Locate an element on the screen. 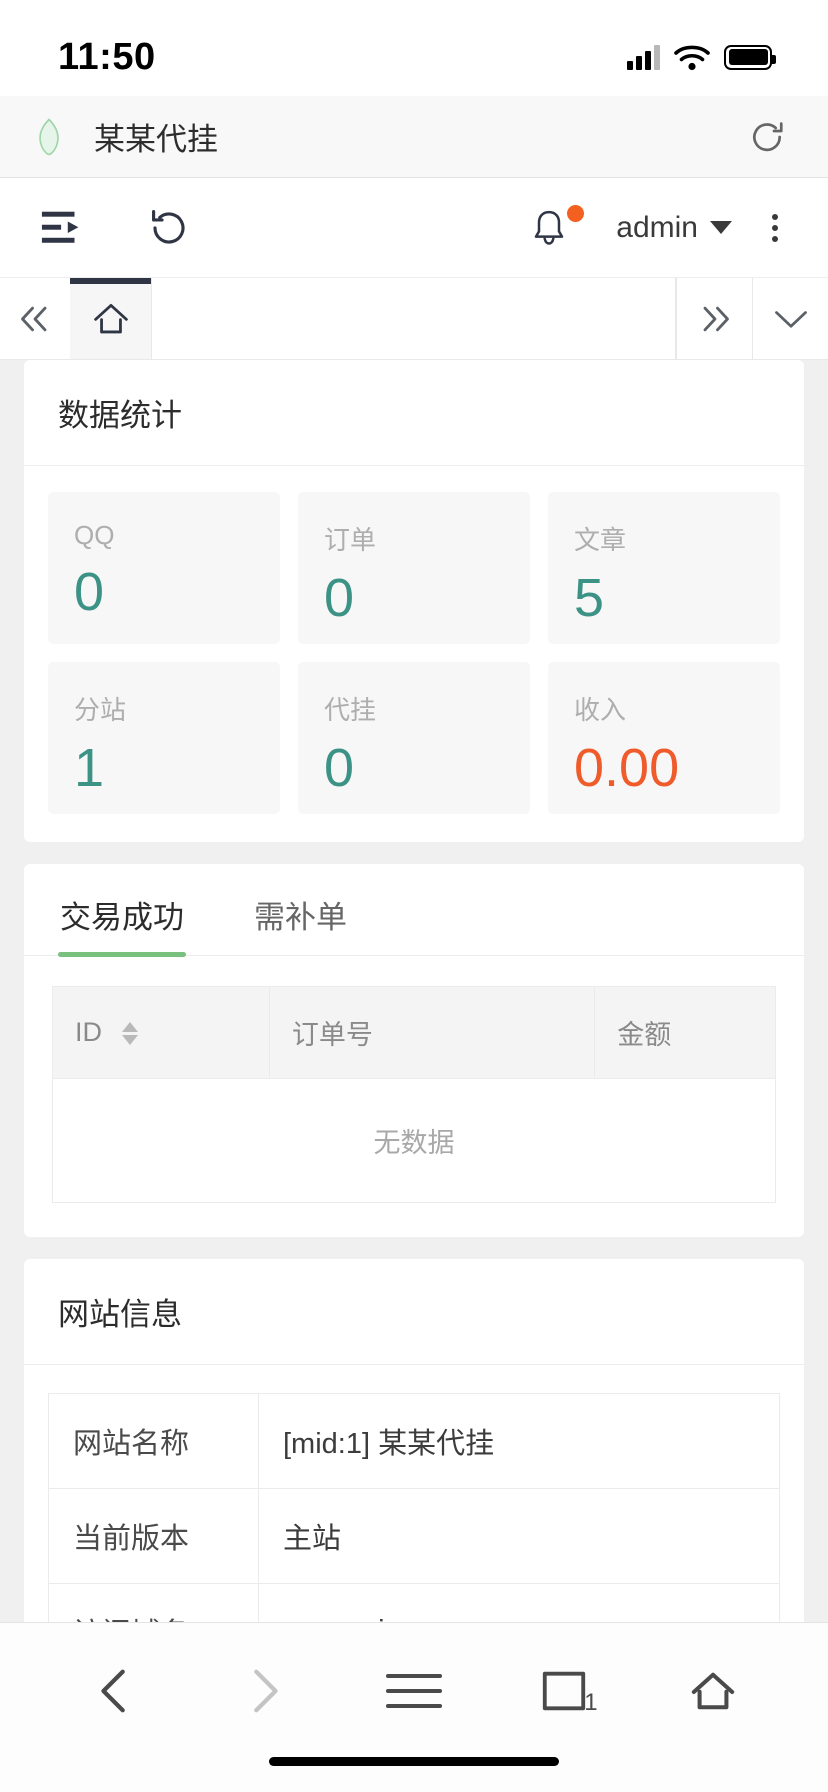 The image size is (828, 1792). tab-strip is located at coordinates (414, 319).